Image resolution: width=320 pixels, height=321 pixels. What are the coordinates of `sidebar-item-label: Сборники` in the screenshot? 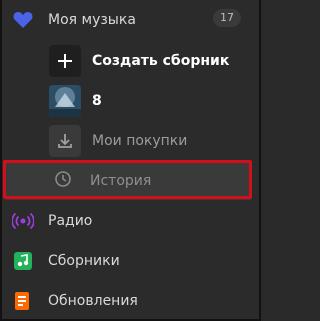 It's located at (84, 261).